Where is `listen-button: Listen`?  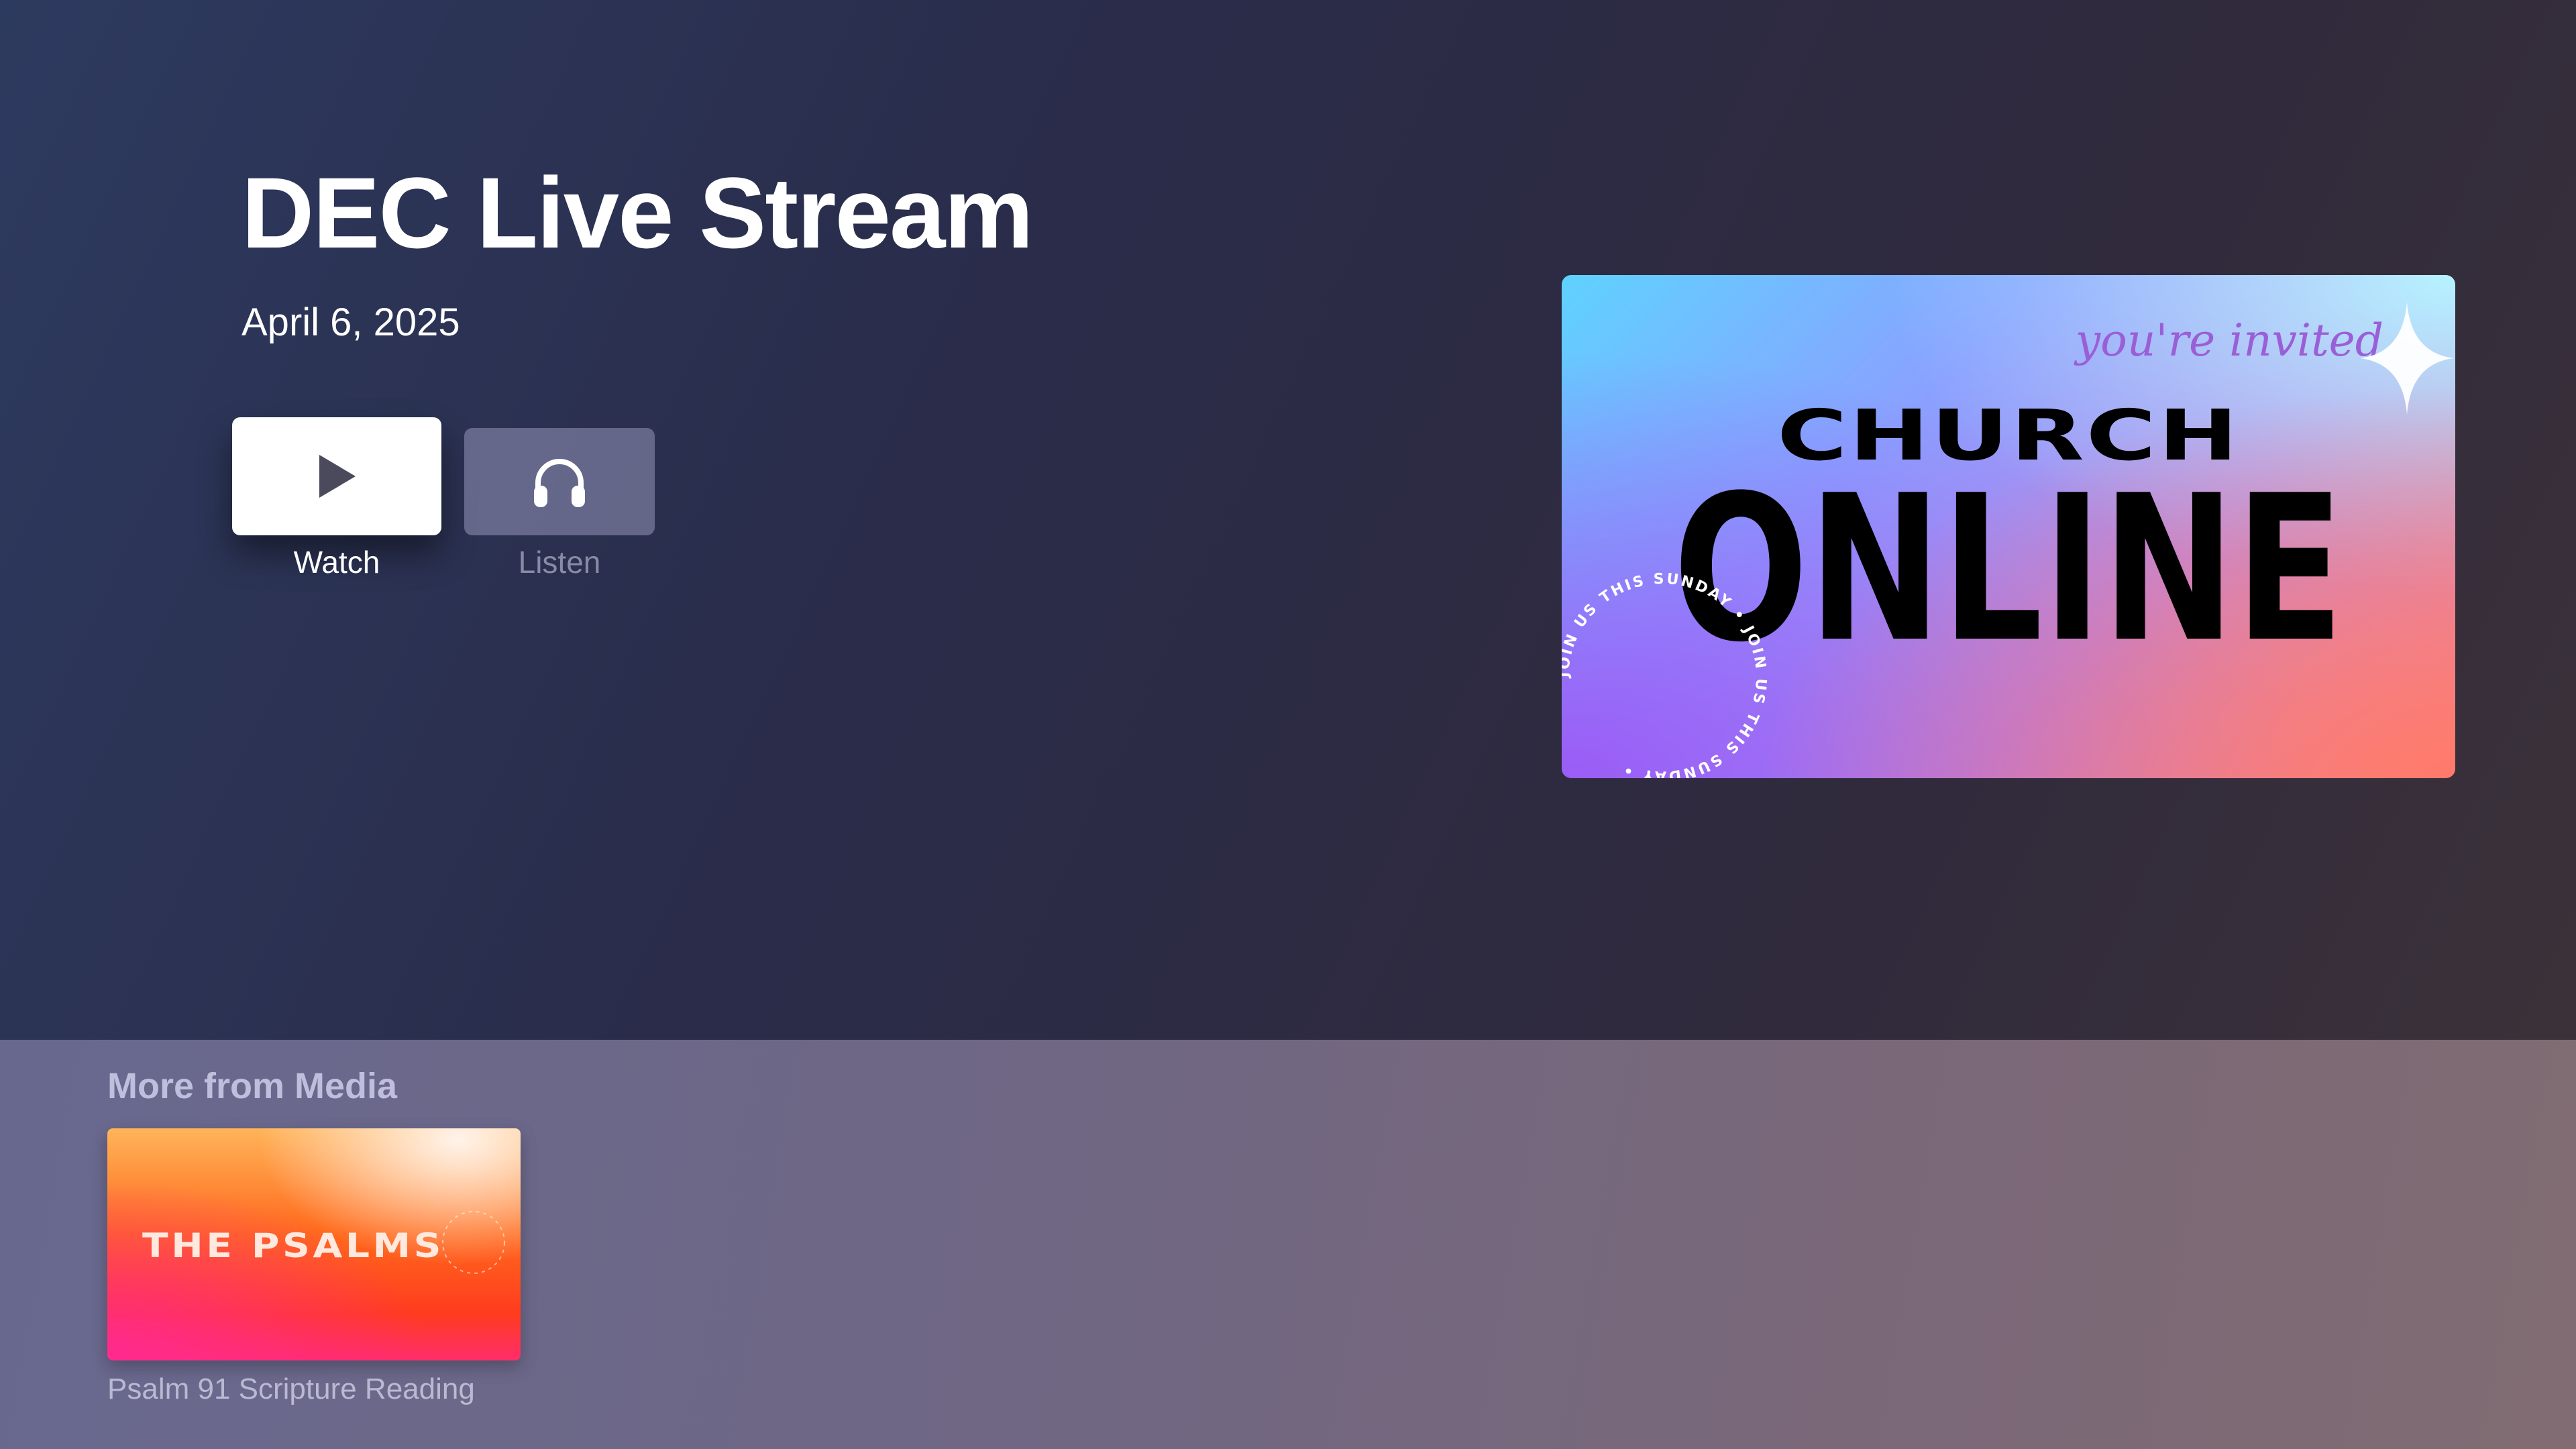
listen-button: Listen is located at coordinates (559, 505).